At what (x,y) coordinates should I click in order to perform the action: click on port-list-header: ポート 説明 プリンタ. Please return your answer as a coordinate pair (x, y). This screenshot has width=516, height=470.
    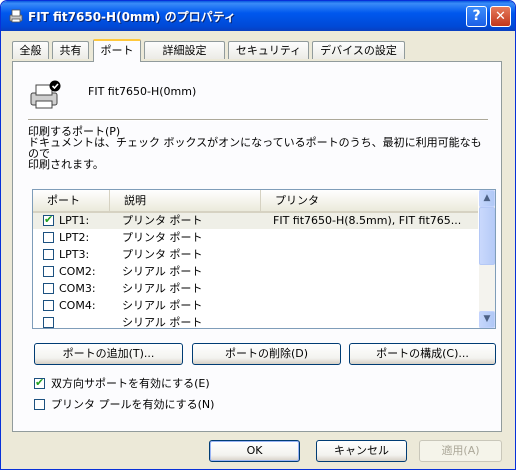
    Looking at the image, I should click on (255, 201).